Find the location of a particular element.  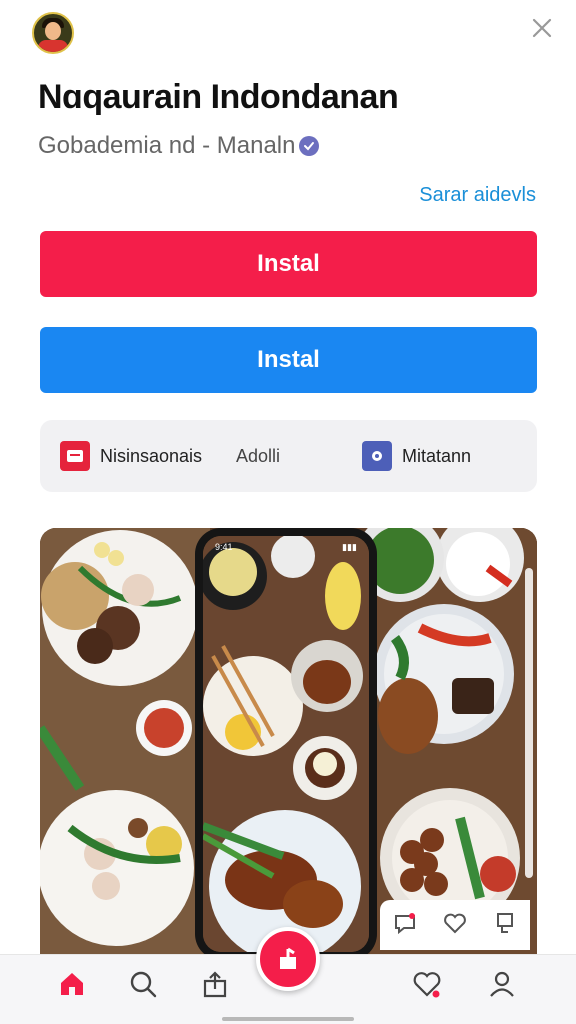

user-avatar-icon is located at coordinates (53, 33).